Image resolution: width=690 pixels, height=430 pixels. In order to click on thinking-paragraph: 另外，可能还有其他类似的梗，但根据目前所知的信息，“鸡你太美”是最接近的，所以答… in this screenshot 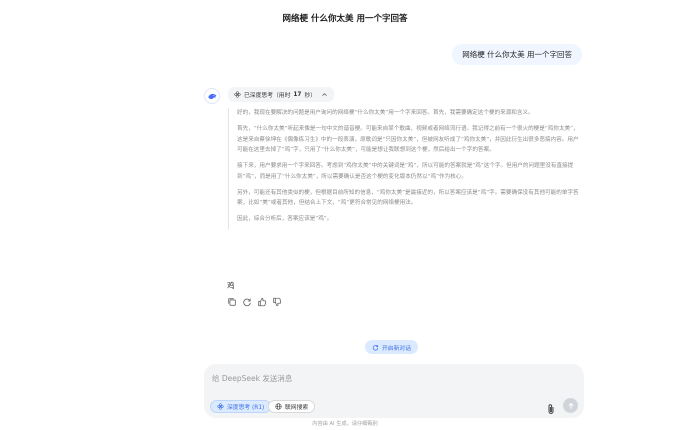, I will do `click(408, 198)`.